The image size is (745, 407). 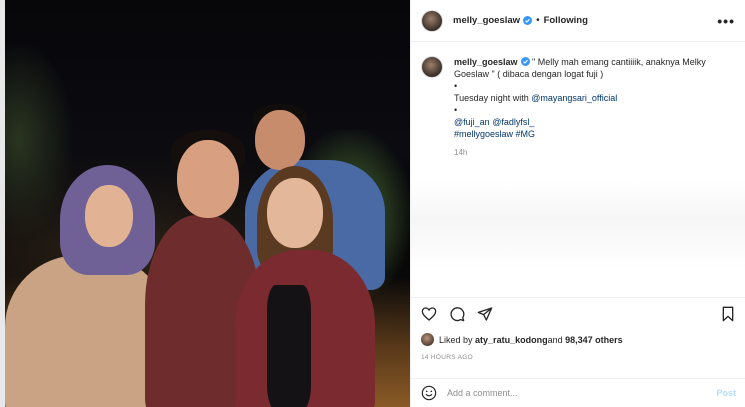 I want to click on heart-icon, so click(x=429, y=314).